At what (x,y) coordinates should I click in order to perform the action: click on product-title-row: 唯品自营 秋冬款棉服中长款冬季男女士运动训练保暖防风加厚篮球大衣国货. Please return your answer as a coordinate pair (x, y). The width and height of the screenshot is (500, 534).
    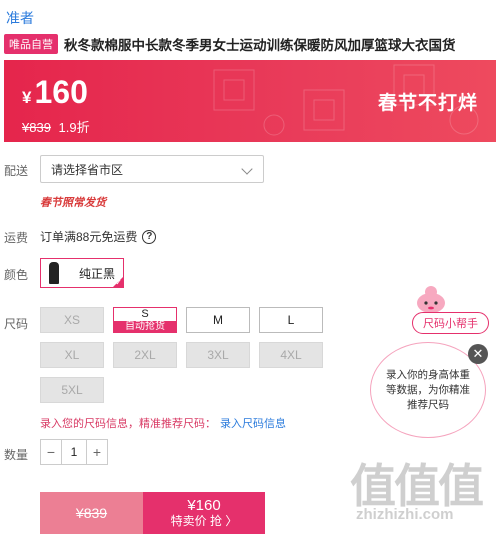
    Looking at the image, I should click on (250, 44).